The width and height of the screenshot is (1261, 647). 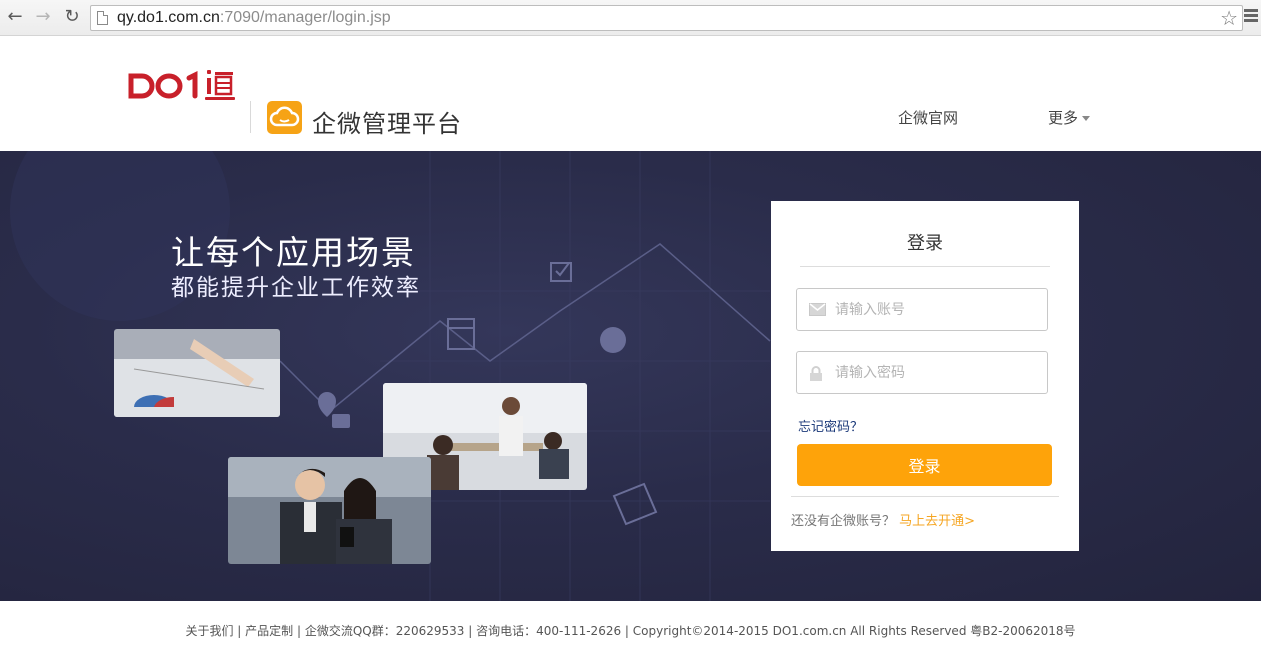 What do you see at coordinates (1063, 118) in the screenshot?
I see `nav-more-label: 更多` at bounding box center [1063, 118].